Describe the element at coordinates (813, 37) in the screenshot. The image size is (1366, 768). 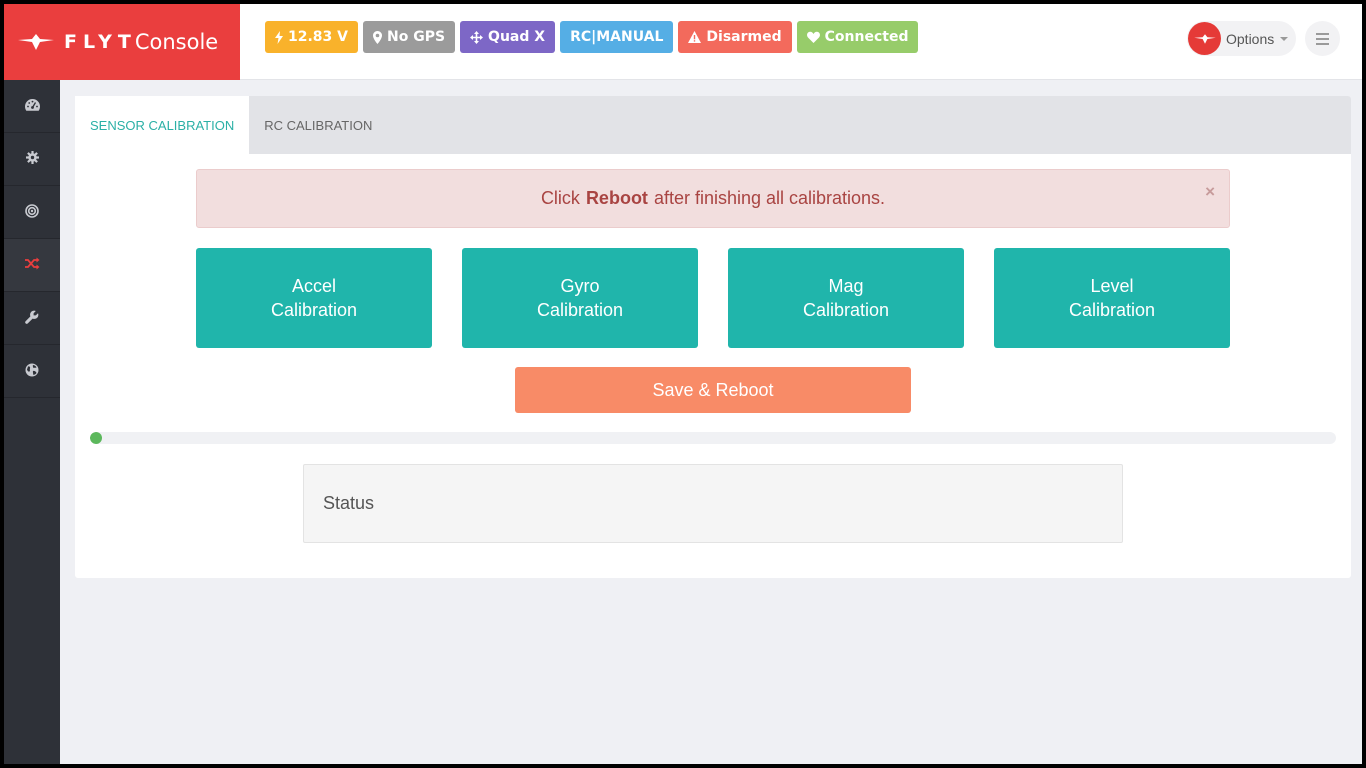
I see `heart-icon` at that location.